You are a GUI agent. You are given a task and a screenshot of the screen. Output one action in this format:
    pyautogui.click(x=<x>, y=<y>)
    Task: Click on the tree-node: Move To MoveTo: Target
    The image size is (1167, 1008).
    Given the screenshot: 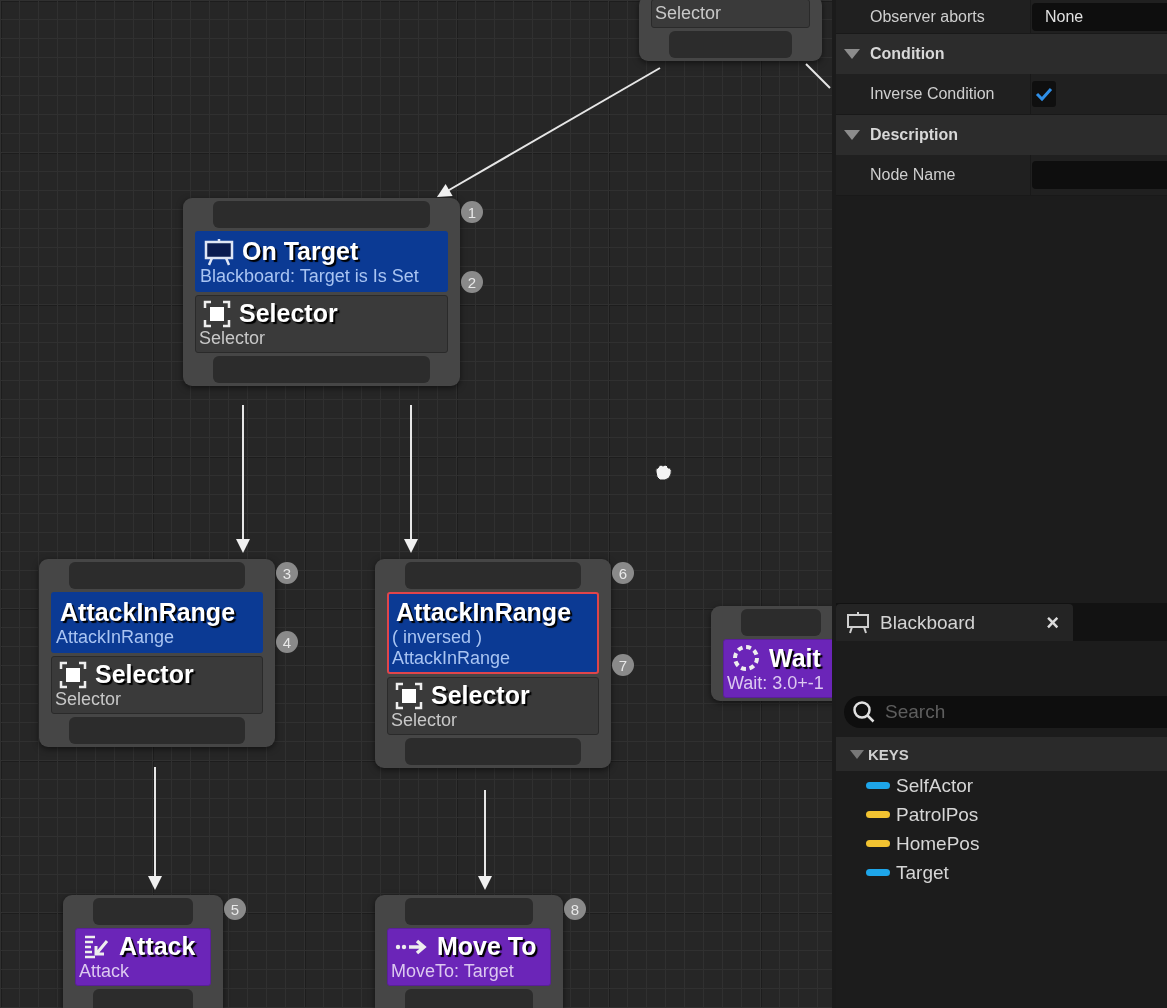 What is the action you would take?
    pyautogui.click(x=469, y=951)
    